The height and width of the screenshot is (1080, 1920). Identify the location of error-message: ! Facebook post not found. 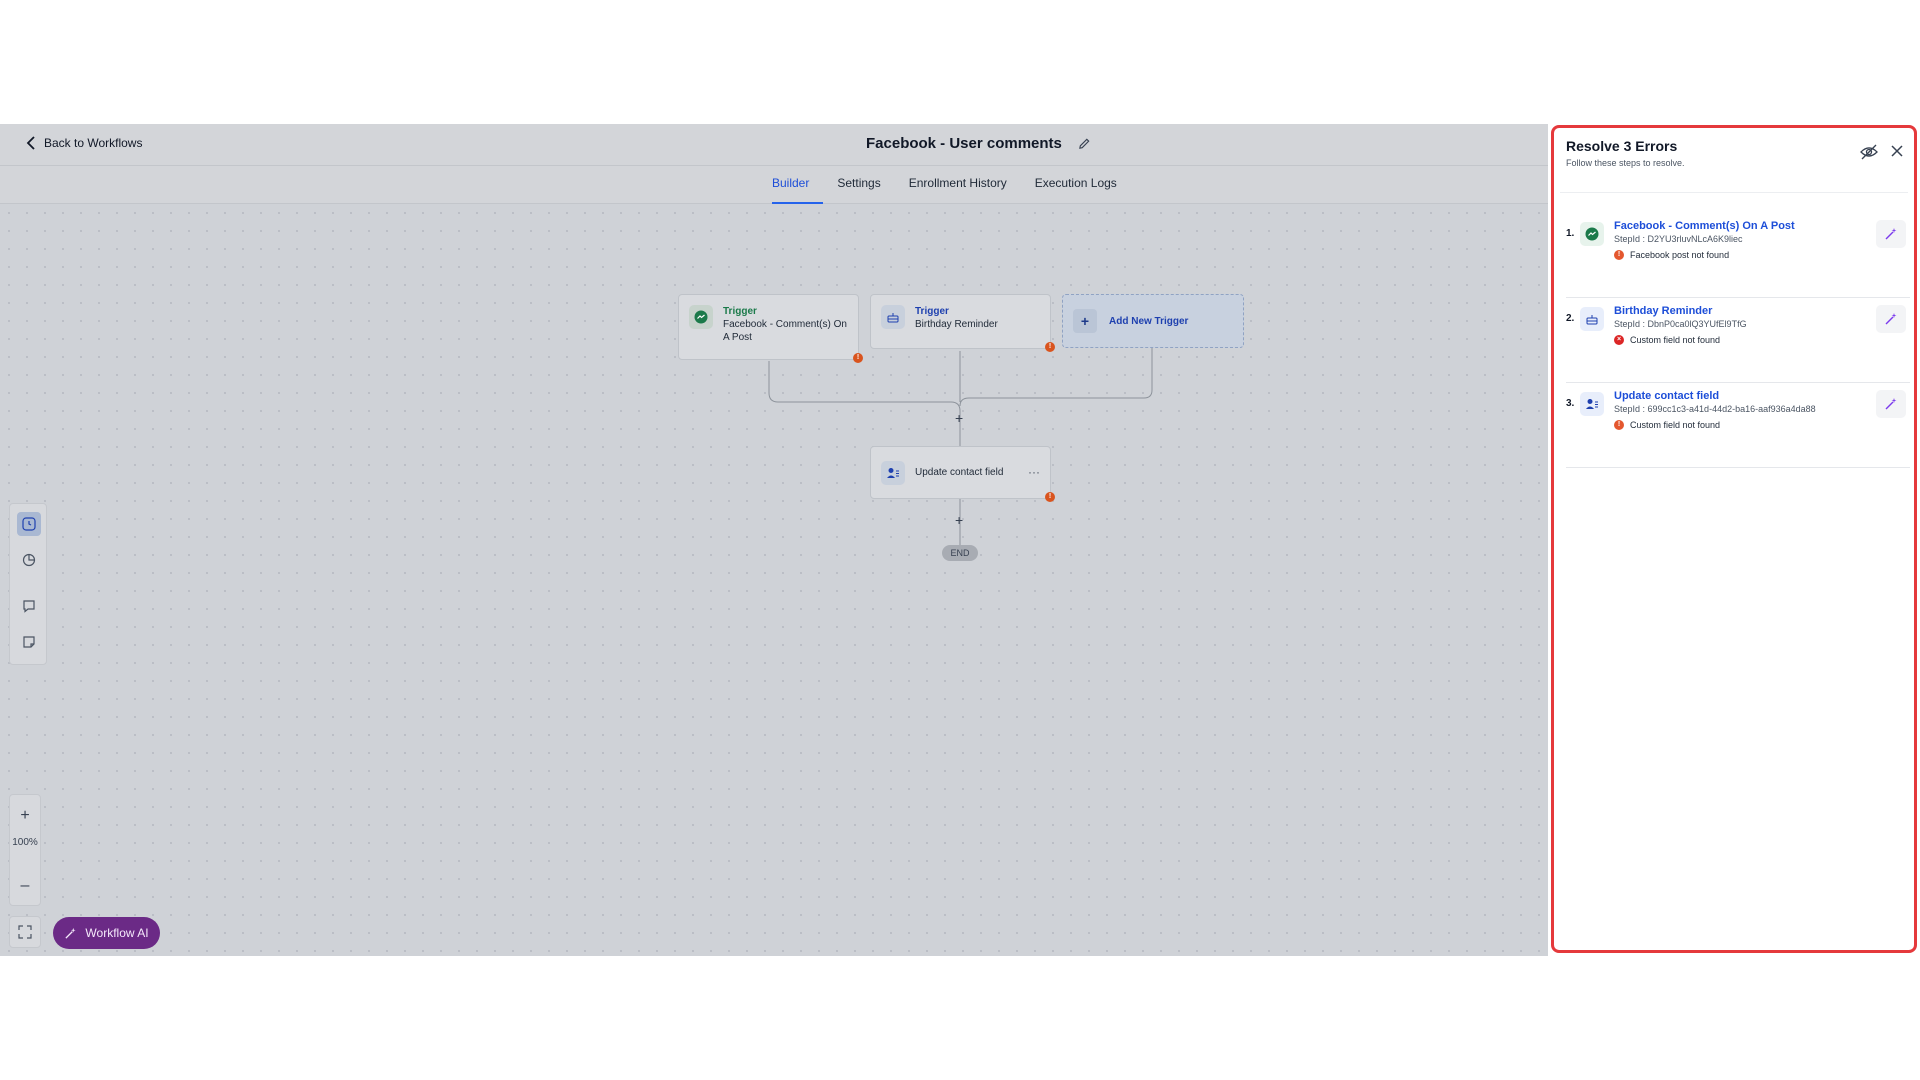
(1671, 255).